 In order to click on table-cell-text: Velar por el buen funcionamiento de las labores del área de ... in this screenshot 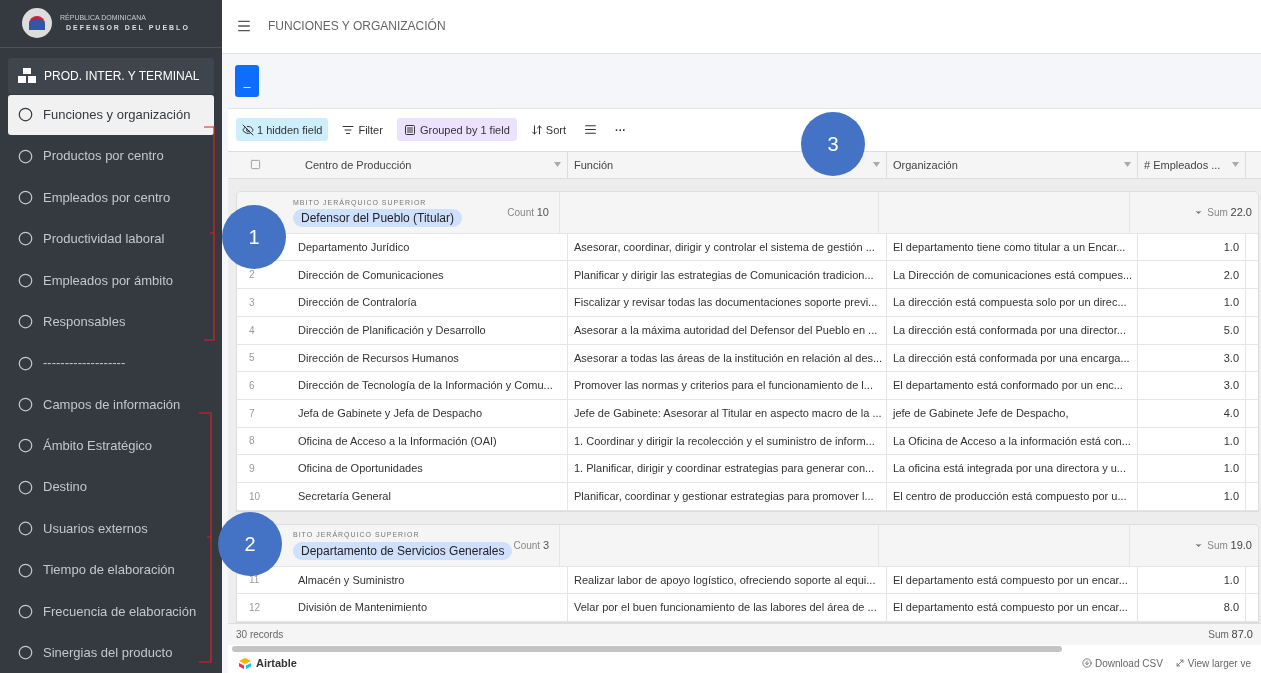, I will do `click(725, 608)`.